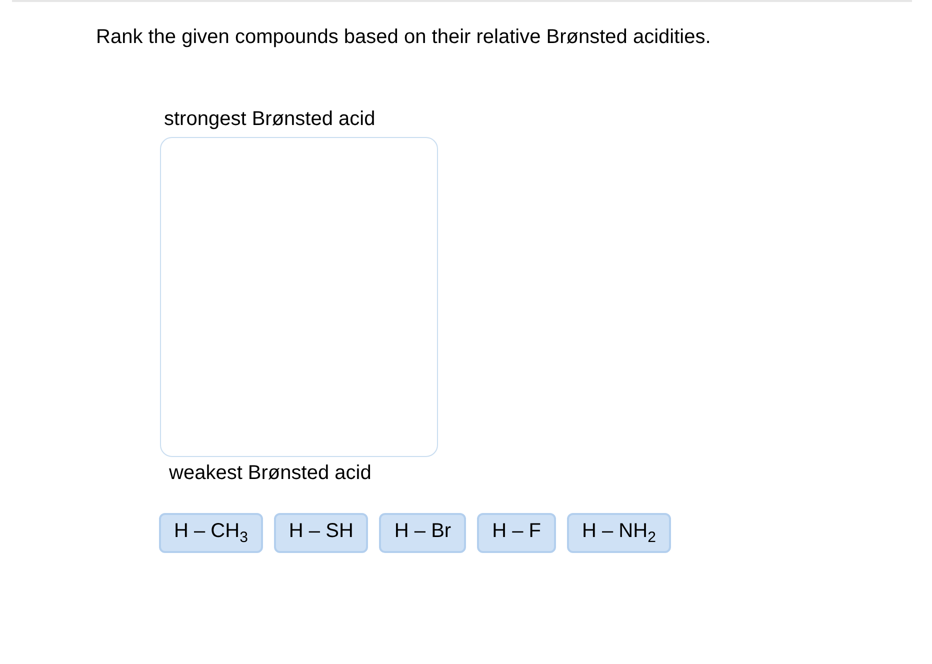 Image resolution: width=932 pixels, height=664 pixels. What do you see at coordinates (321, 533) in the screenshot?
I see `compound-chip: H – SH` at bounding box center [321, 533].